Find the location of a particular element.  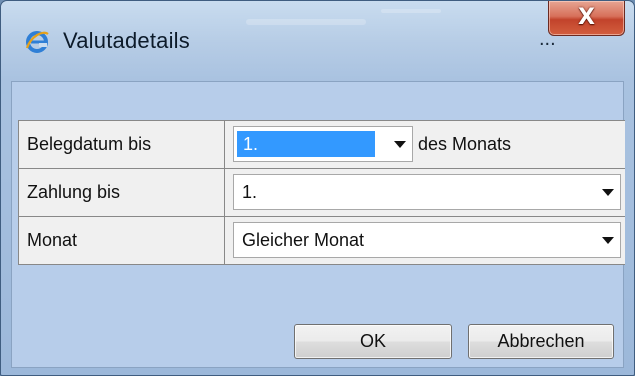

row-monat: Monat Gleicher Monat is located at coordinates (321, 240).